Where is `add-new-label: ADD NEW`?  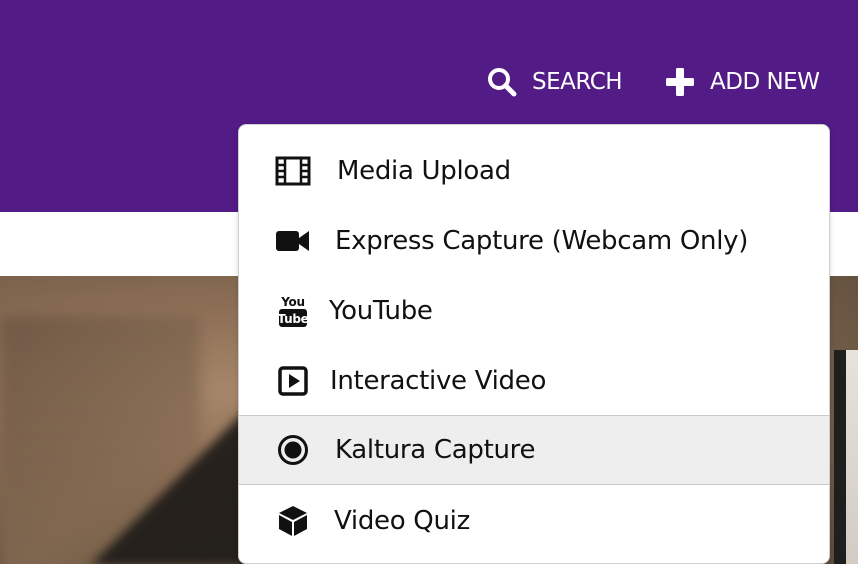
add-new-label: ADD NEW is located at coordinates (765, 82).